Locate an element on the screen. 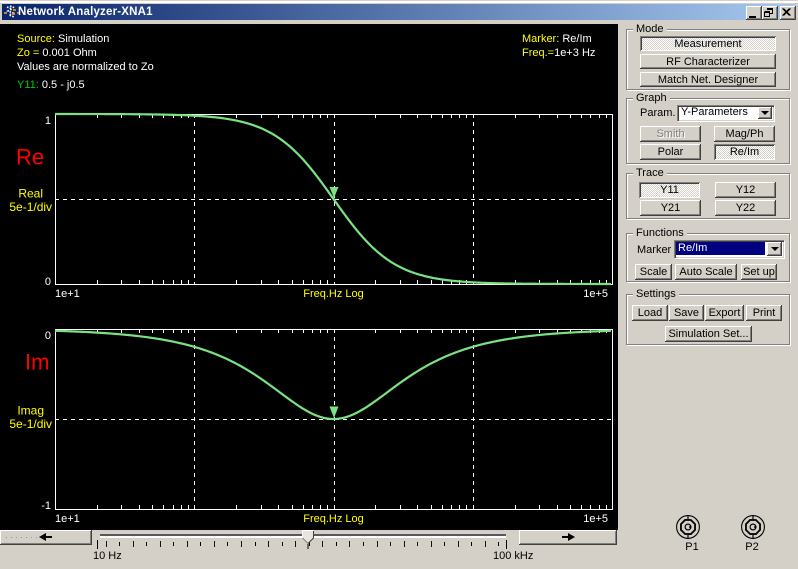 The image size is (798, 569). svg-text: -1 is located at coordinates (46, 506).